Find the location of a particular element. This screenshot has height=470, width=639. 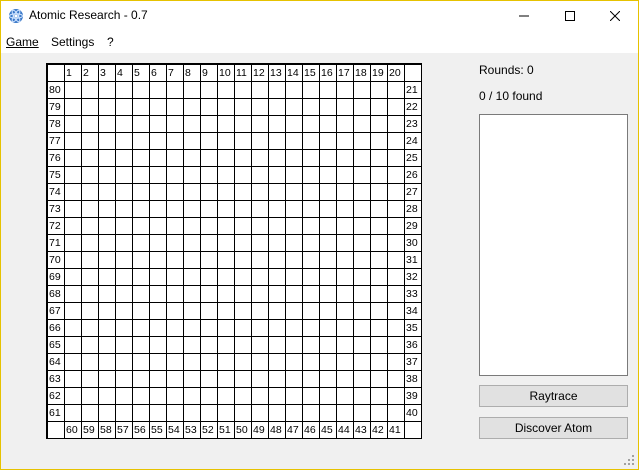

edge-cell-bottom: 44 is located at coordinates (345, 430).